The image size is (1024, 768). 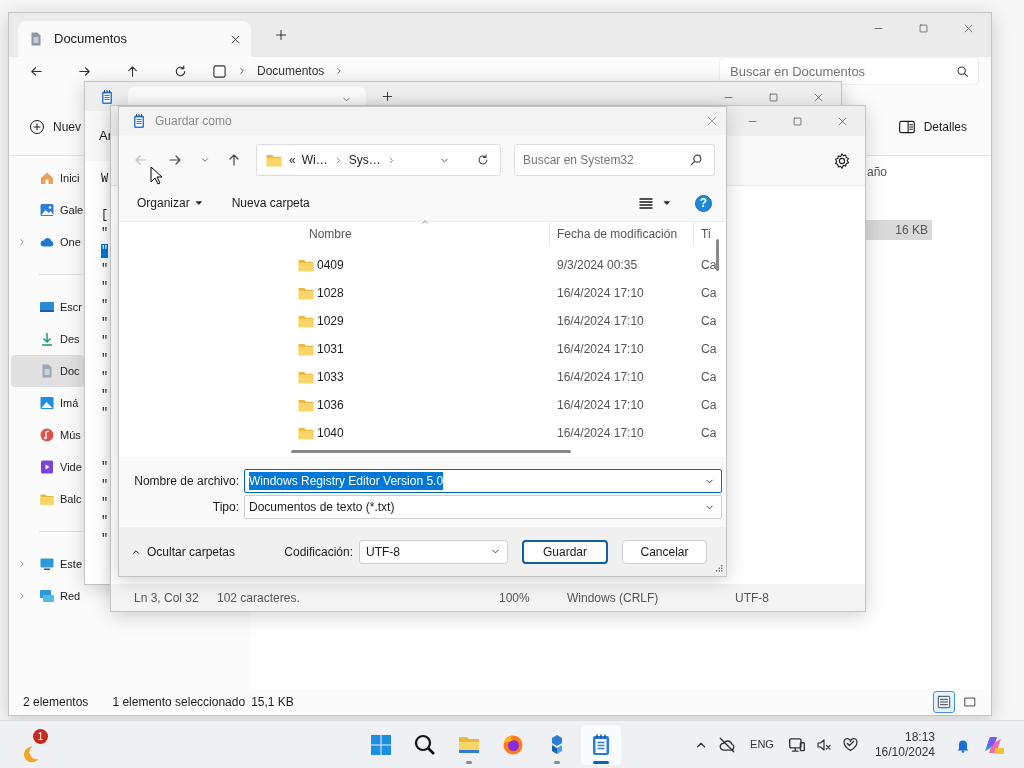 What do you see at coordinates (47, 403) in the screenshot?
I see `sidebar-item: Imá` at bounding box center [47, 403].